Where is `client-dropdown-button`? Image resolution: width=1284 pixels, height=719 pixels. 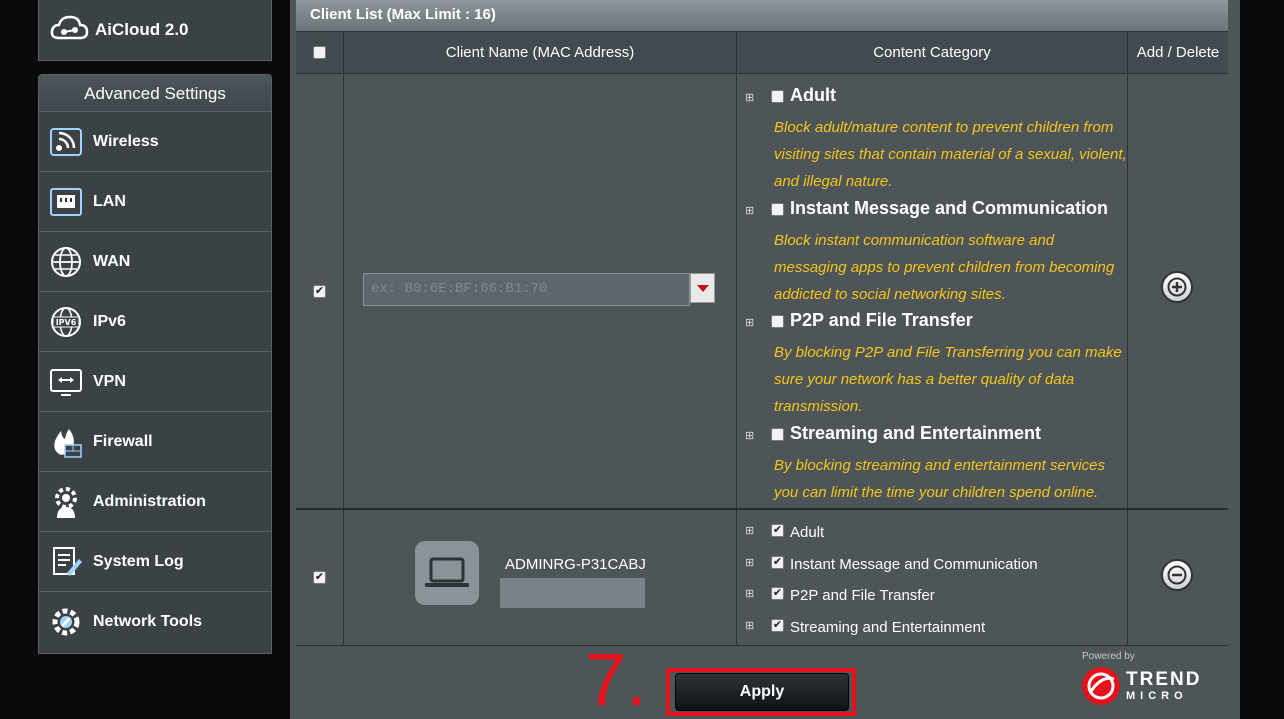 client-dropdown-button is located at coordinates (702, 288).